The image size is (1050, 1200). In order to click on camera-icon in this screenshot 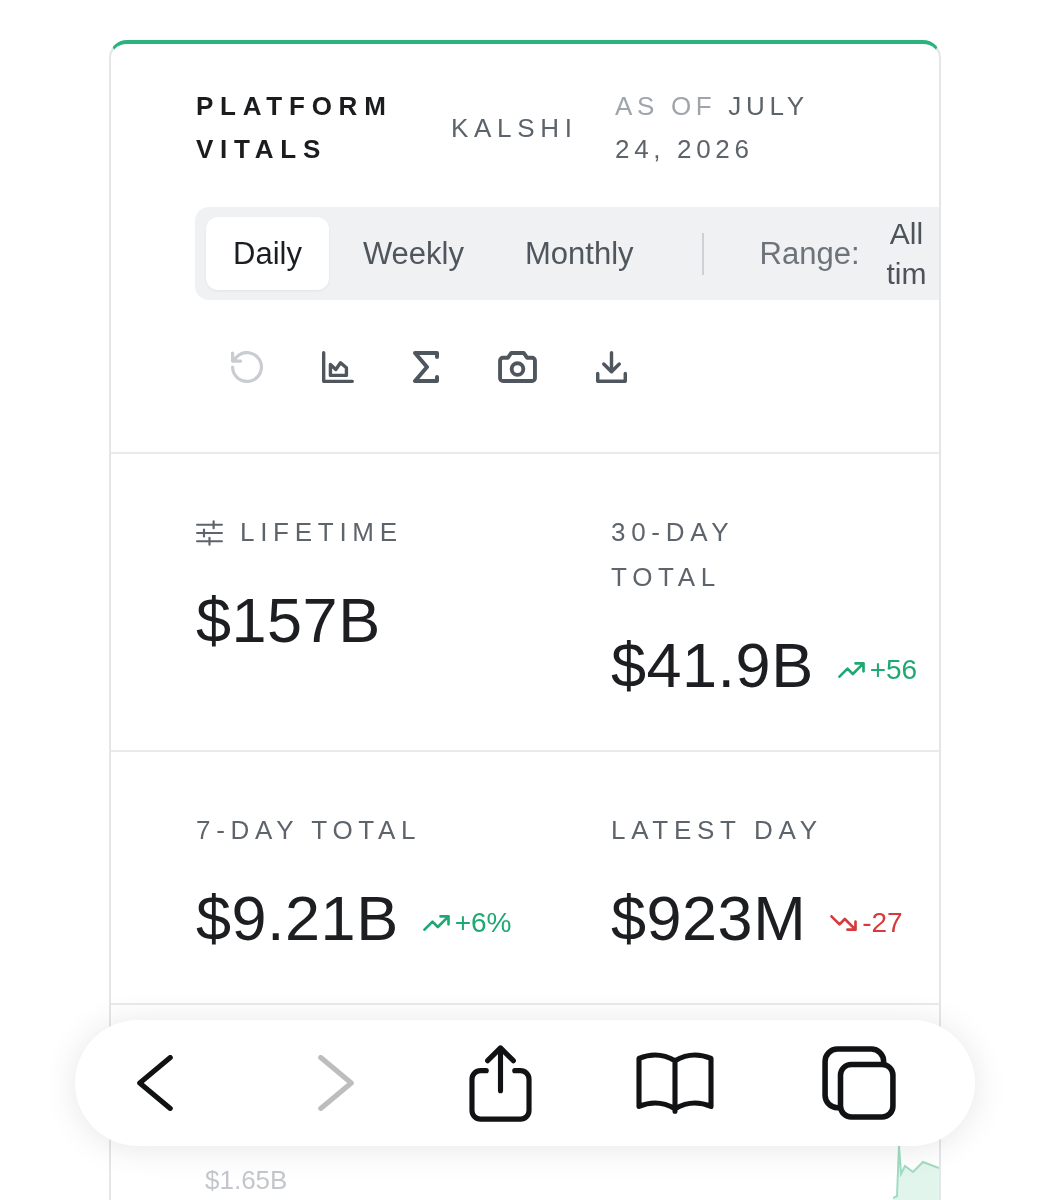, I will do `click(517, 367)`.